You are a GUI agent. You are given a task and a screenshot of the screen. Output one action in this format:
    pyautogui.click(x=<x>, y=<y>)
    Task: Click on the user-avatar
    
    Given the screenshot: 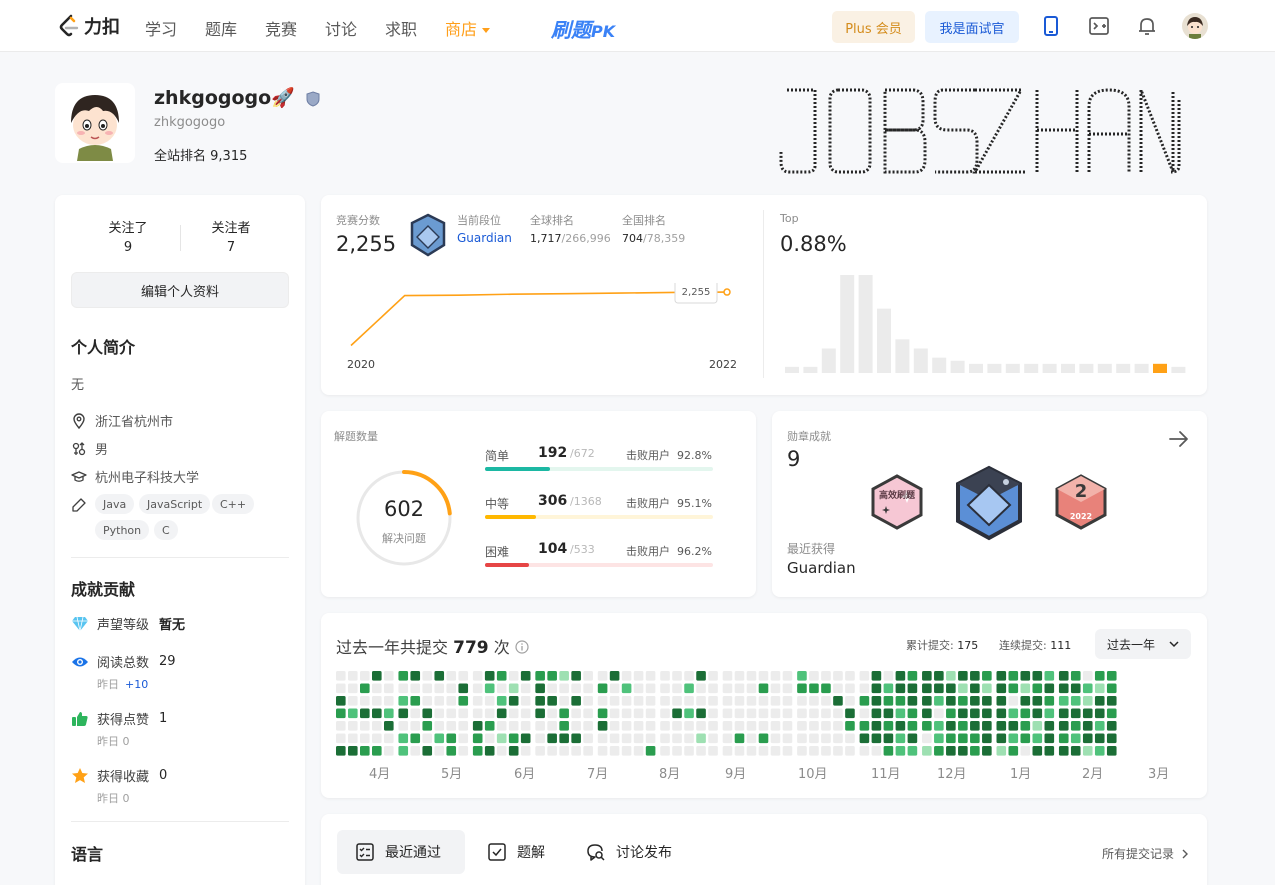 What is the action you would take?
    pyautogui.click(x=95, y=123)
    